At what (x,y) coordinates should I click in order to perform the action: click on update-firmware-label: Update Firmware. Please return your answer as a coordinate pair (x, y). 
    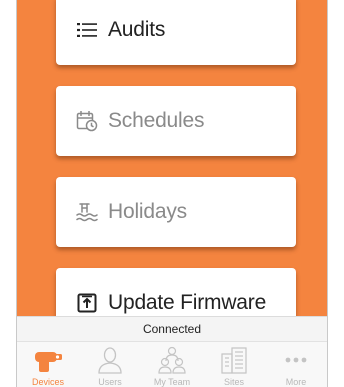
    Looking at the image, I should click on (187, 302).